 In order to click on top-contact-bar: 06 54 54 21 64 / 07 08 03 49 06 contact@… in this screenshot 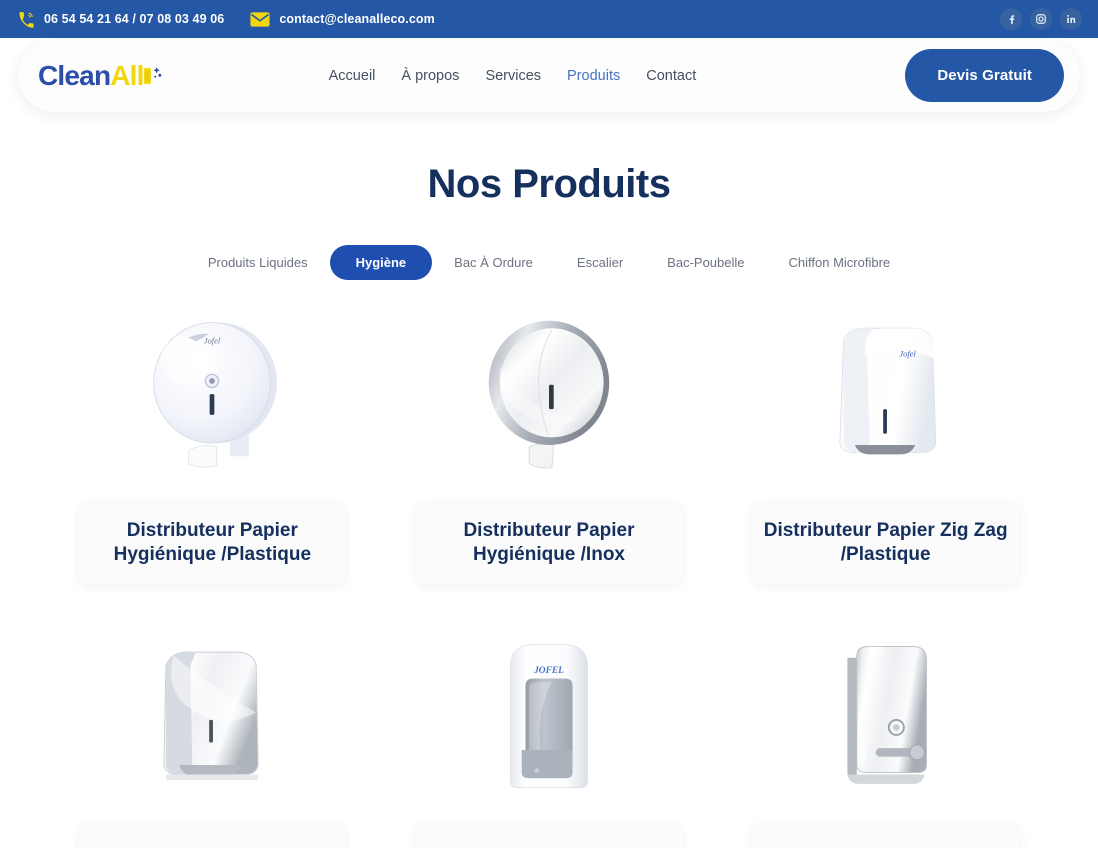, I will do `click(549, 19)`.